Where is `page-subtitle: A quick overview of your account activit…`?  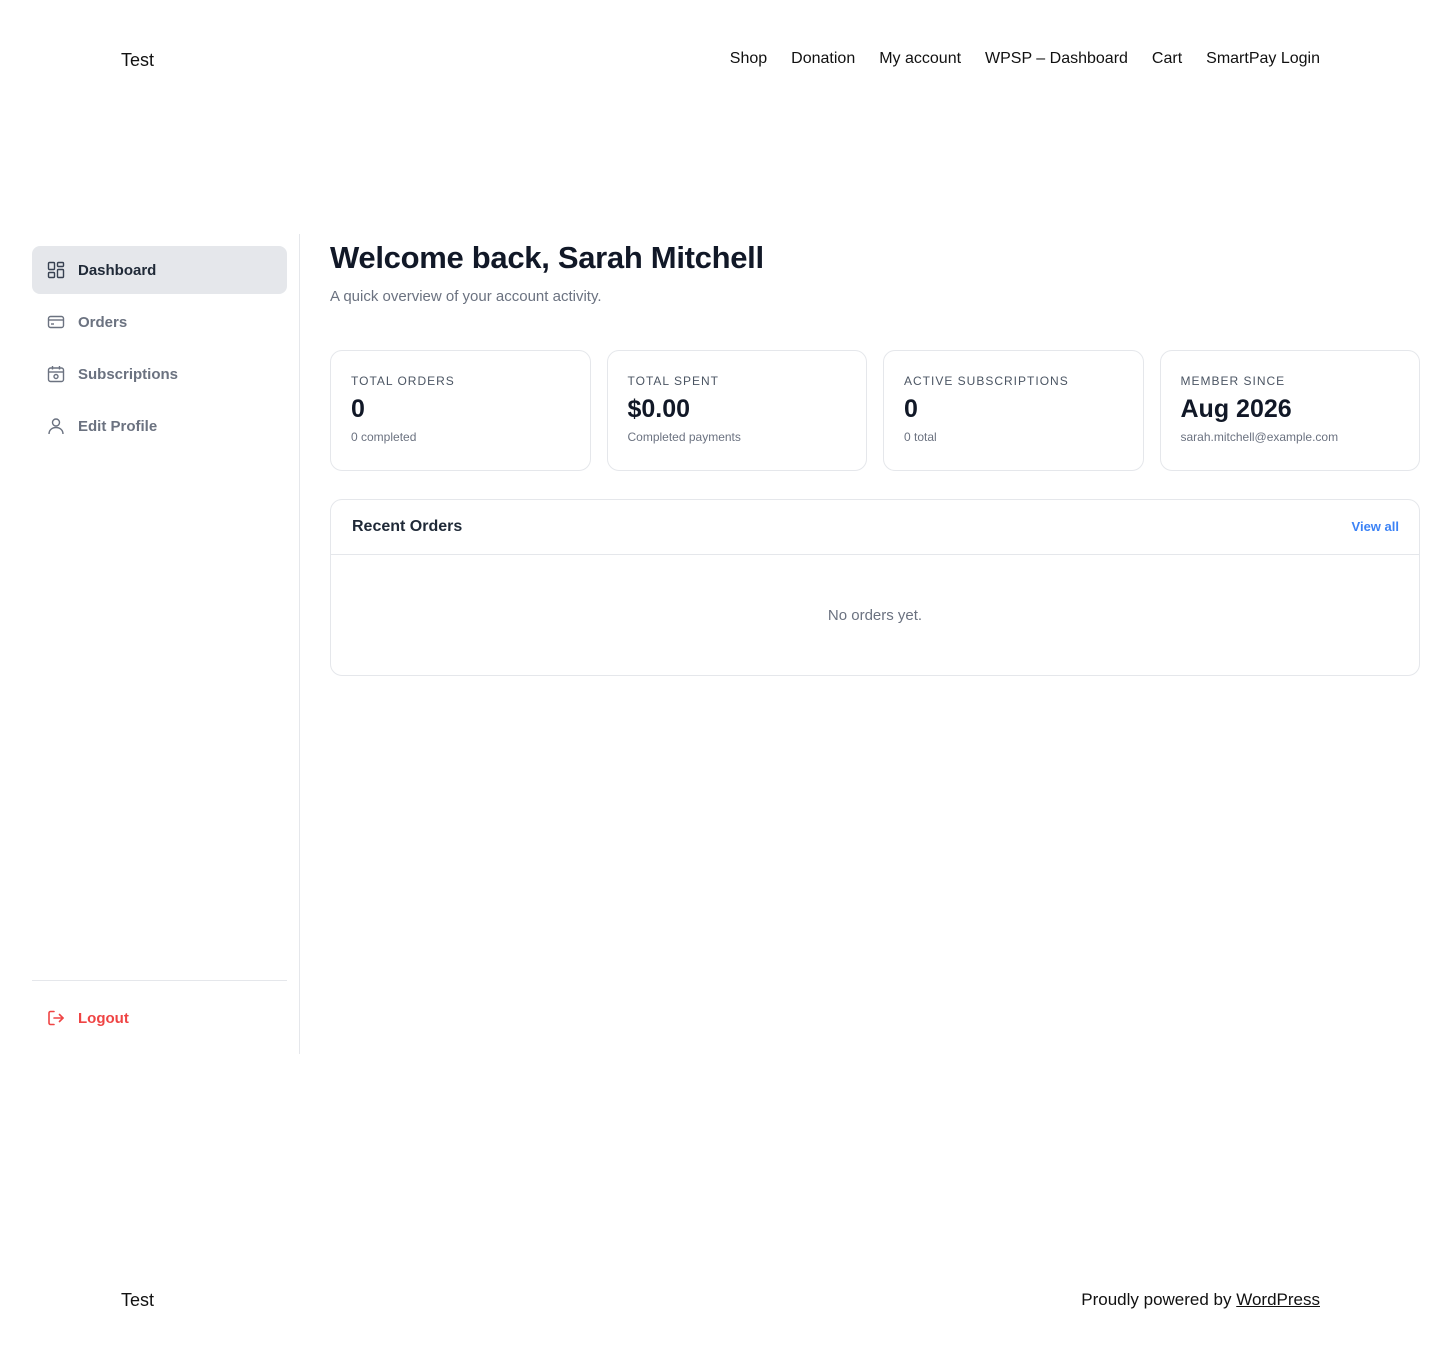 page-subtitle: A quick overview of your account activit… is located at coordinates (466, 296).